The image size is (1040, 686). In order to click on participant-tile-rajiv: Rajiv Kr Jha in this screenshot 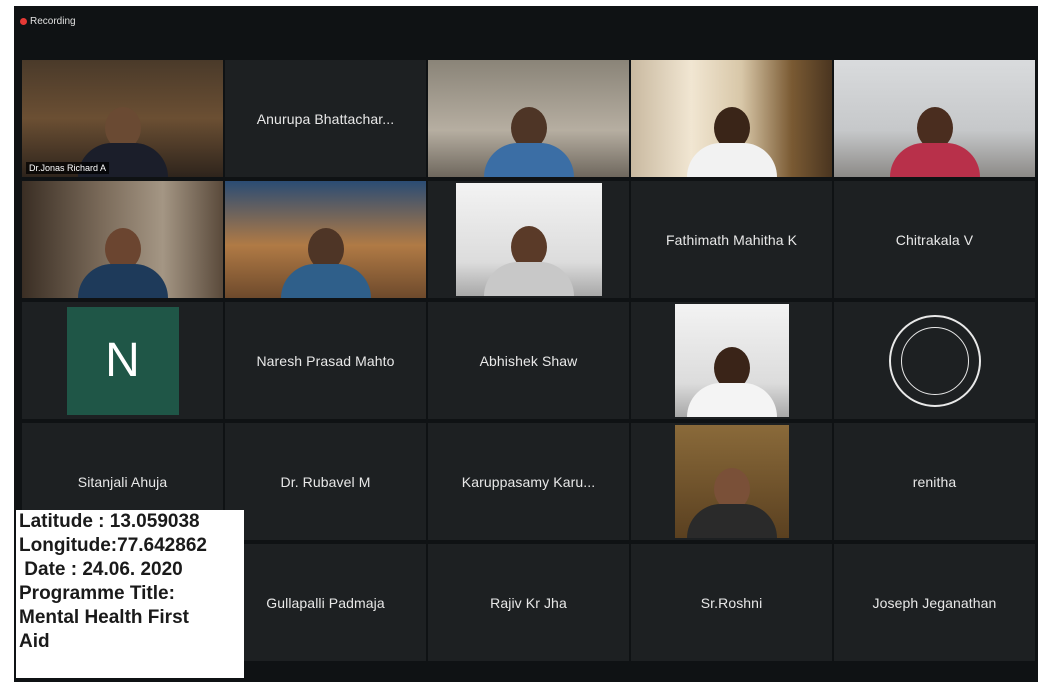, I will do `click(528, 602)`.